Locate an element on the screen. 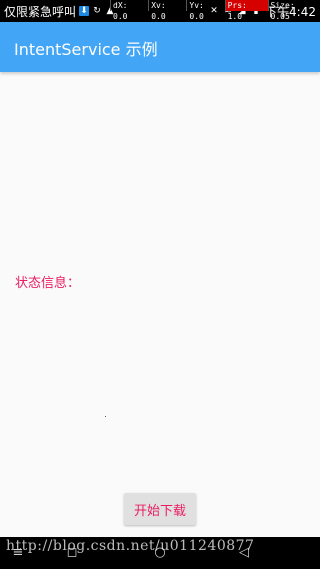  debug-prs: Prs: 1.0 is located at coordinates (246, 10).